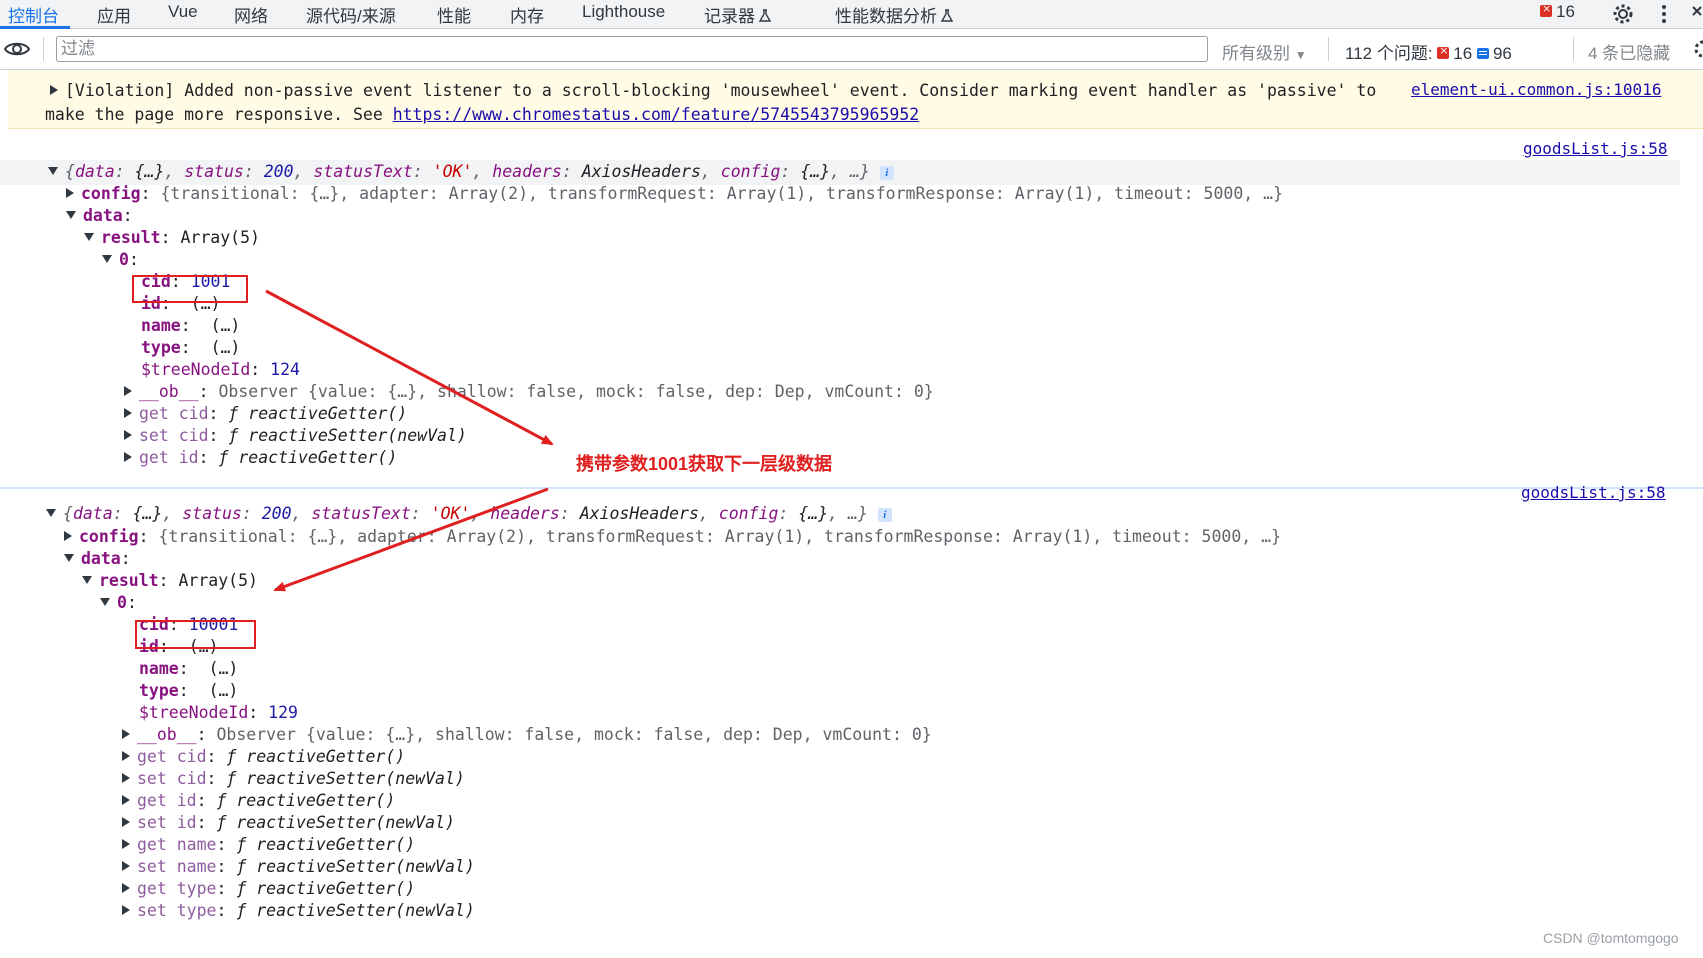 This screenshot has height=958, width=1703. Describe the element at coordinates (704, 464) in the screenshot. I see `annotation-text: 携带参数1001获取下一层级数据` at that location.